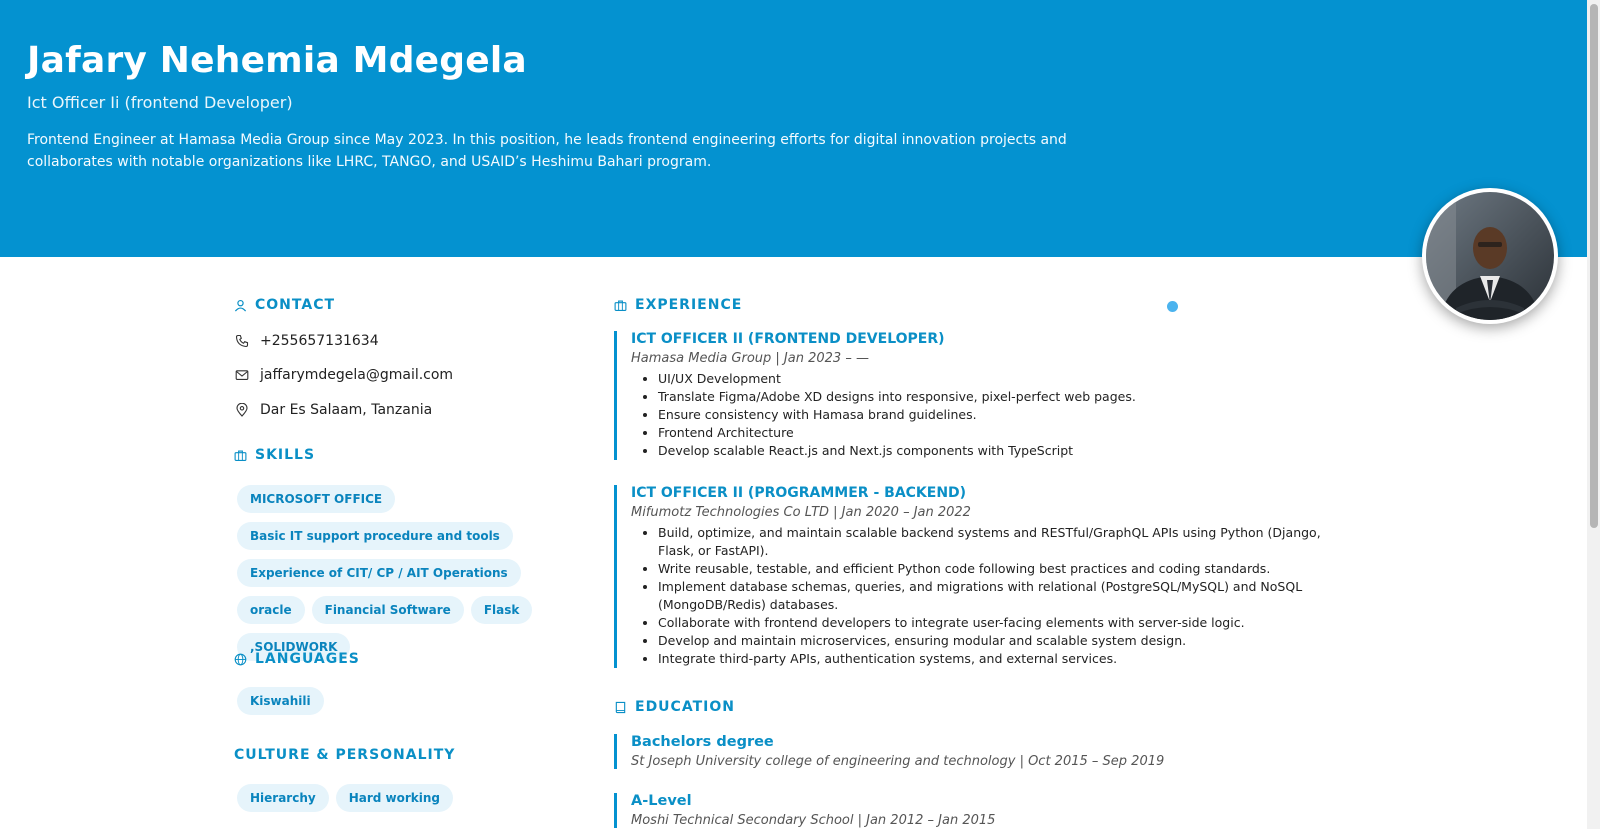 The height and width of the screenshot is (829, 1600). I want to click on experience-heading: EXPERIENCE, so click(678, 305).